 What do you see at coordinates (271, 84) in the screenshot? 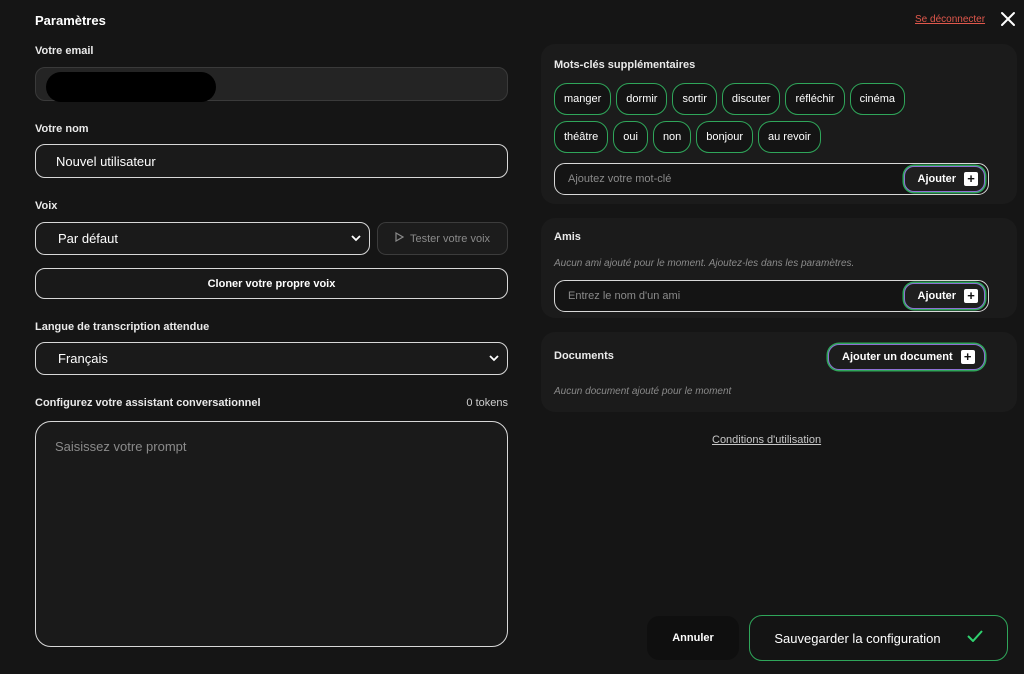
I see `email-field` at bounding box center [271, 84].